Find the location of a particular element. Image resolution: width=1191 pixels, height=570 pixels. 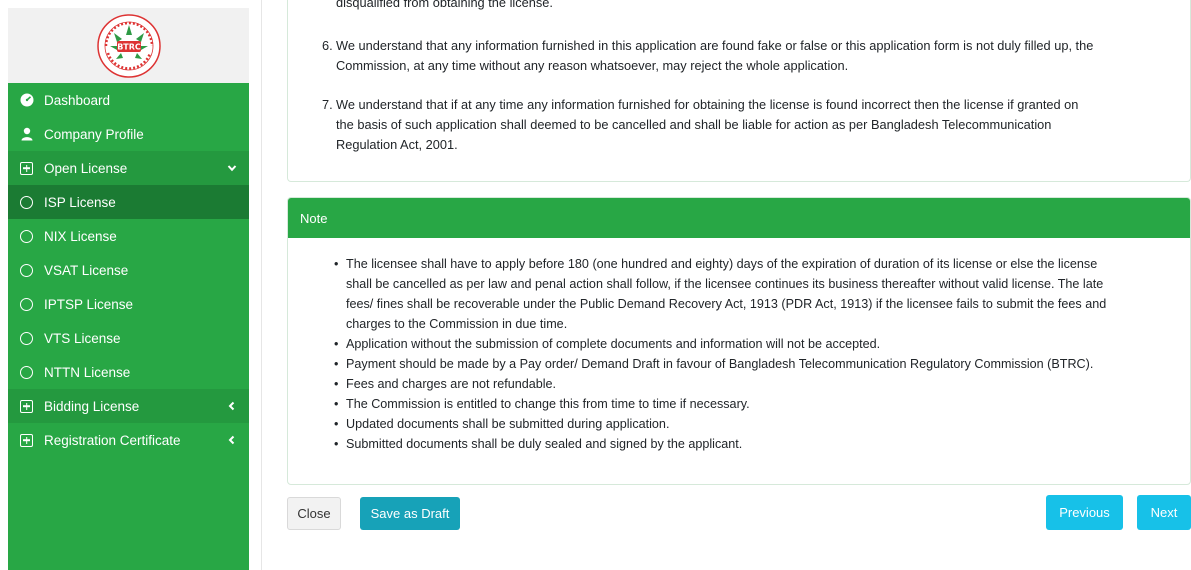

sidebar-divider is located at coordinates (261, 285).